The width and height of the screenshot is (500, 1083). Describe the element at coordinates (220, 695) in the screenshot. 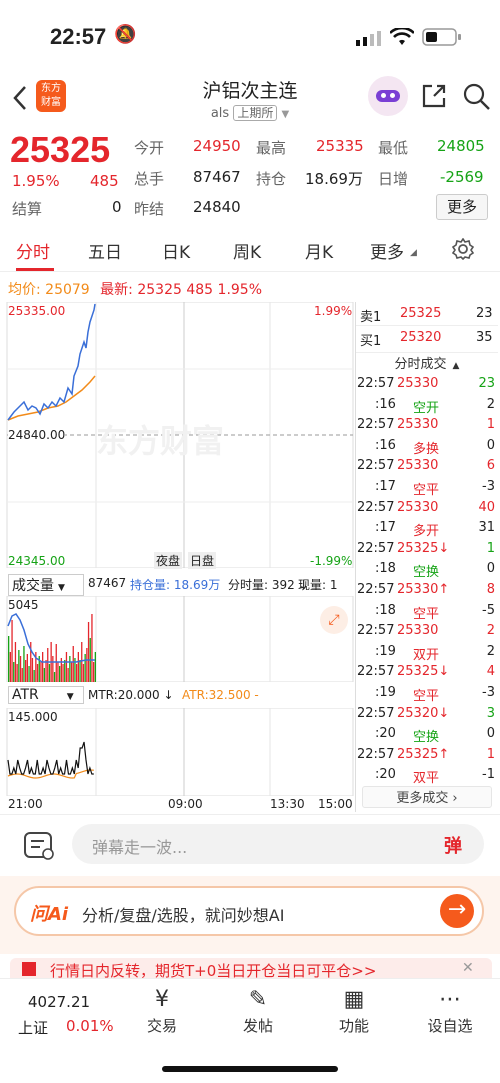

I see `atr-value: ATR:32.500 -` at that location.